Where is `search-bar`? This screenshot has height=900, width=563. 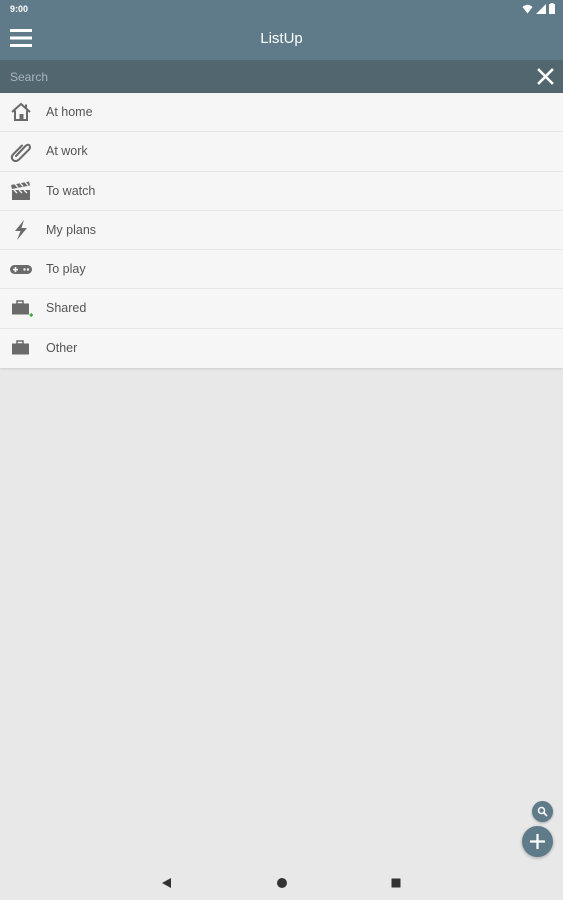
search-bar is located at coordinates (281, 76).